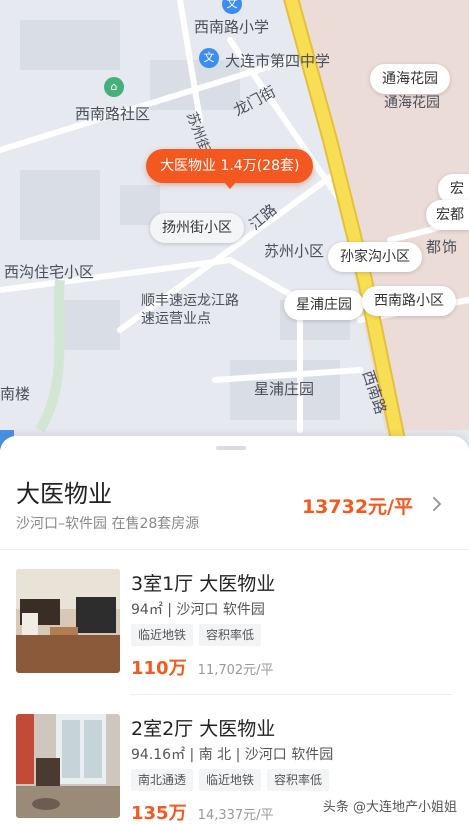  I want to click on listing-title: 3室1厅 大医物业, so click(203, 584).